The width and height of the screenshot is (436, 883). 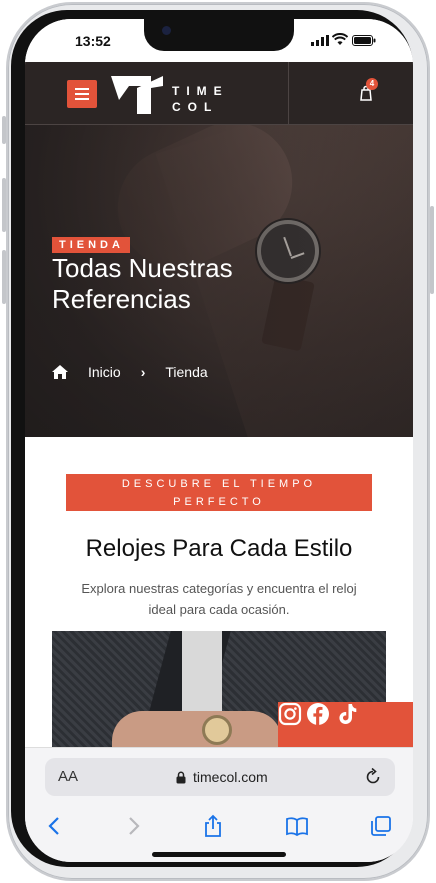 I want to click on chevron-right-icon: ›, so click(x=143, y=372).